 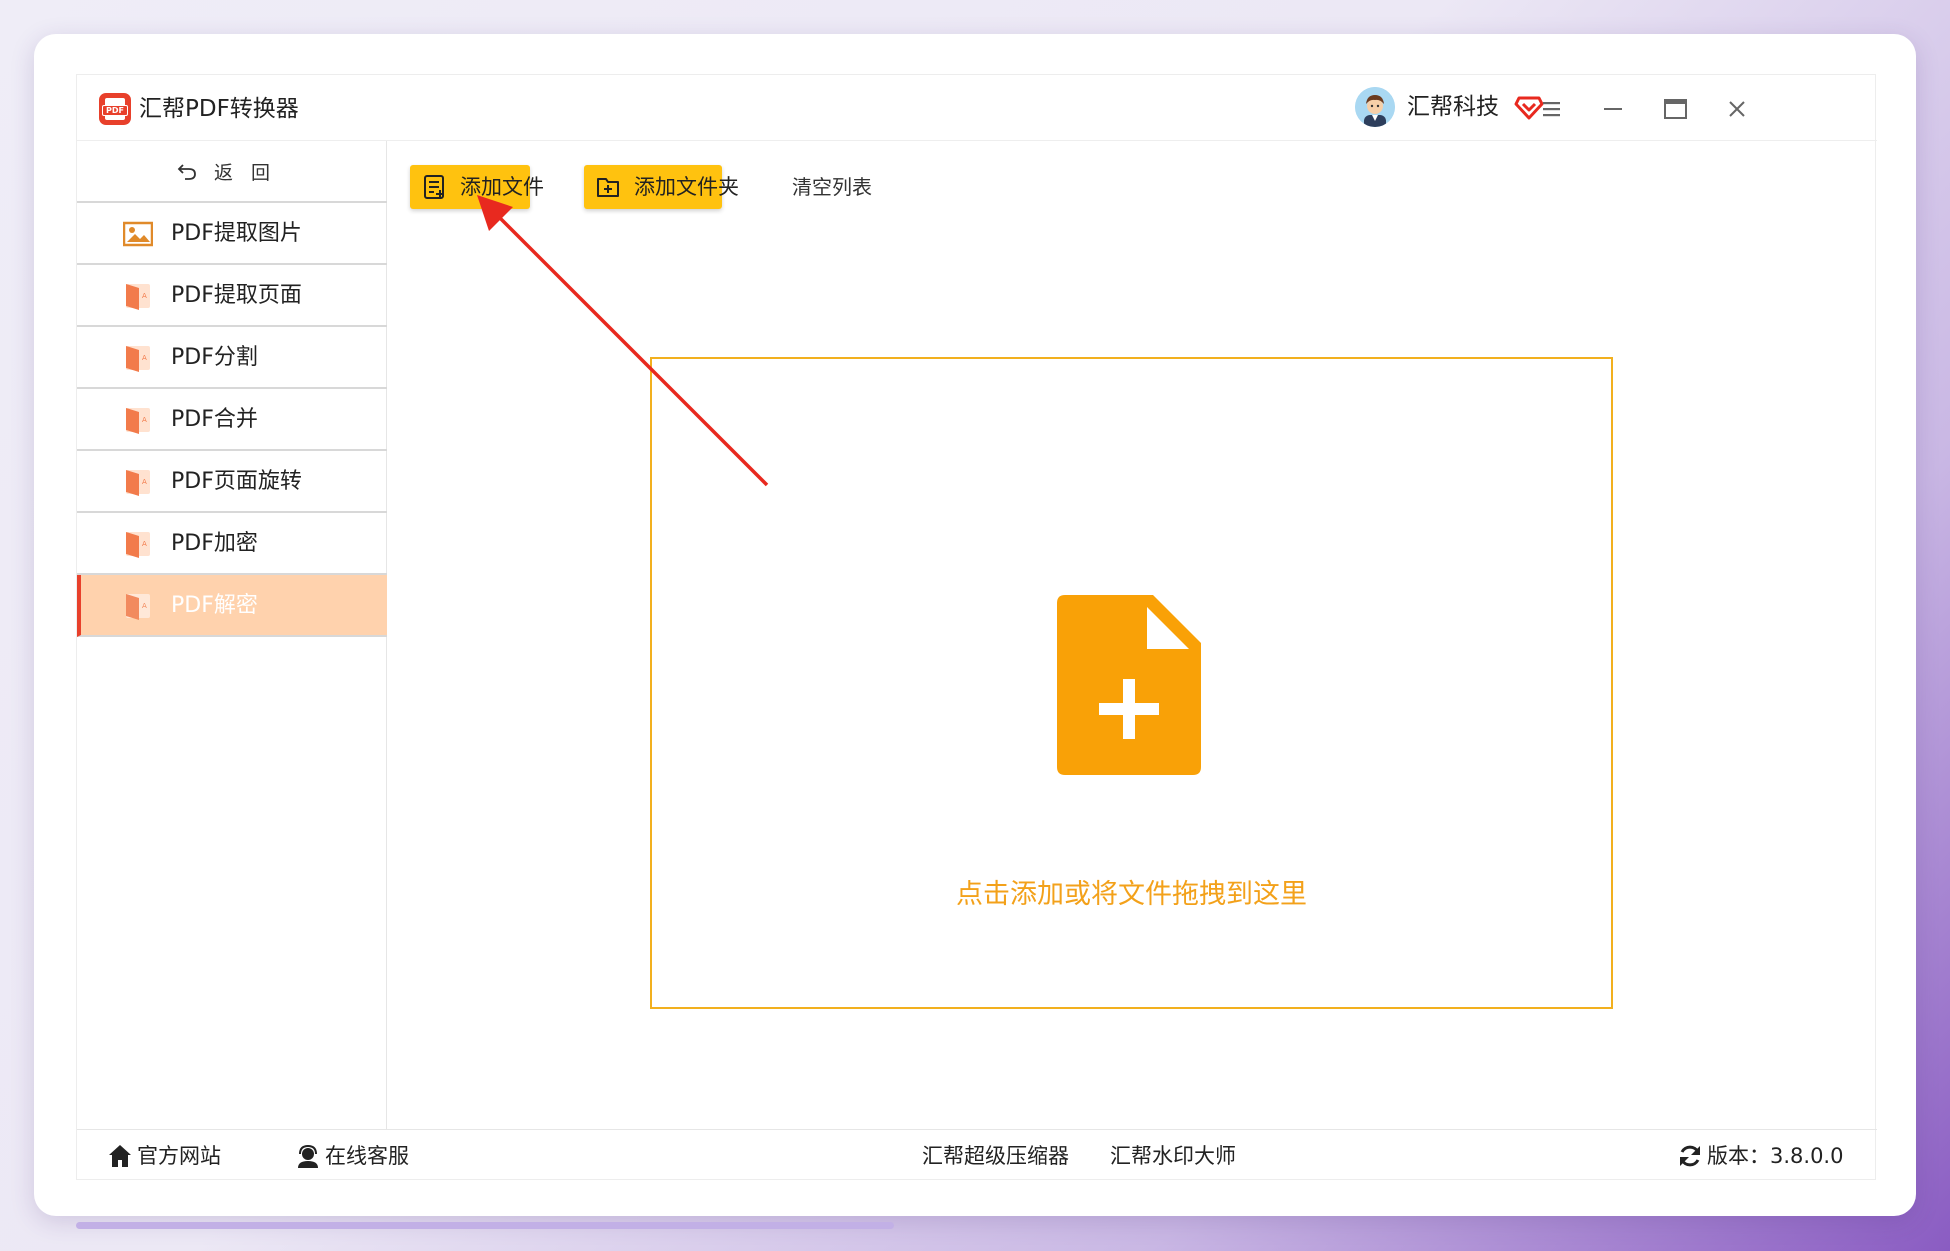 What do you see at coordinates (977, 108) in the screenshot?
I see `title-bar: PDF 汇帮PDF转换器 汇帮科技` at bounding box center [977, 108].